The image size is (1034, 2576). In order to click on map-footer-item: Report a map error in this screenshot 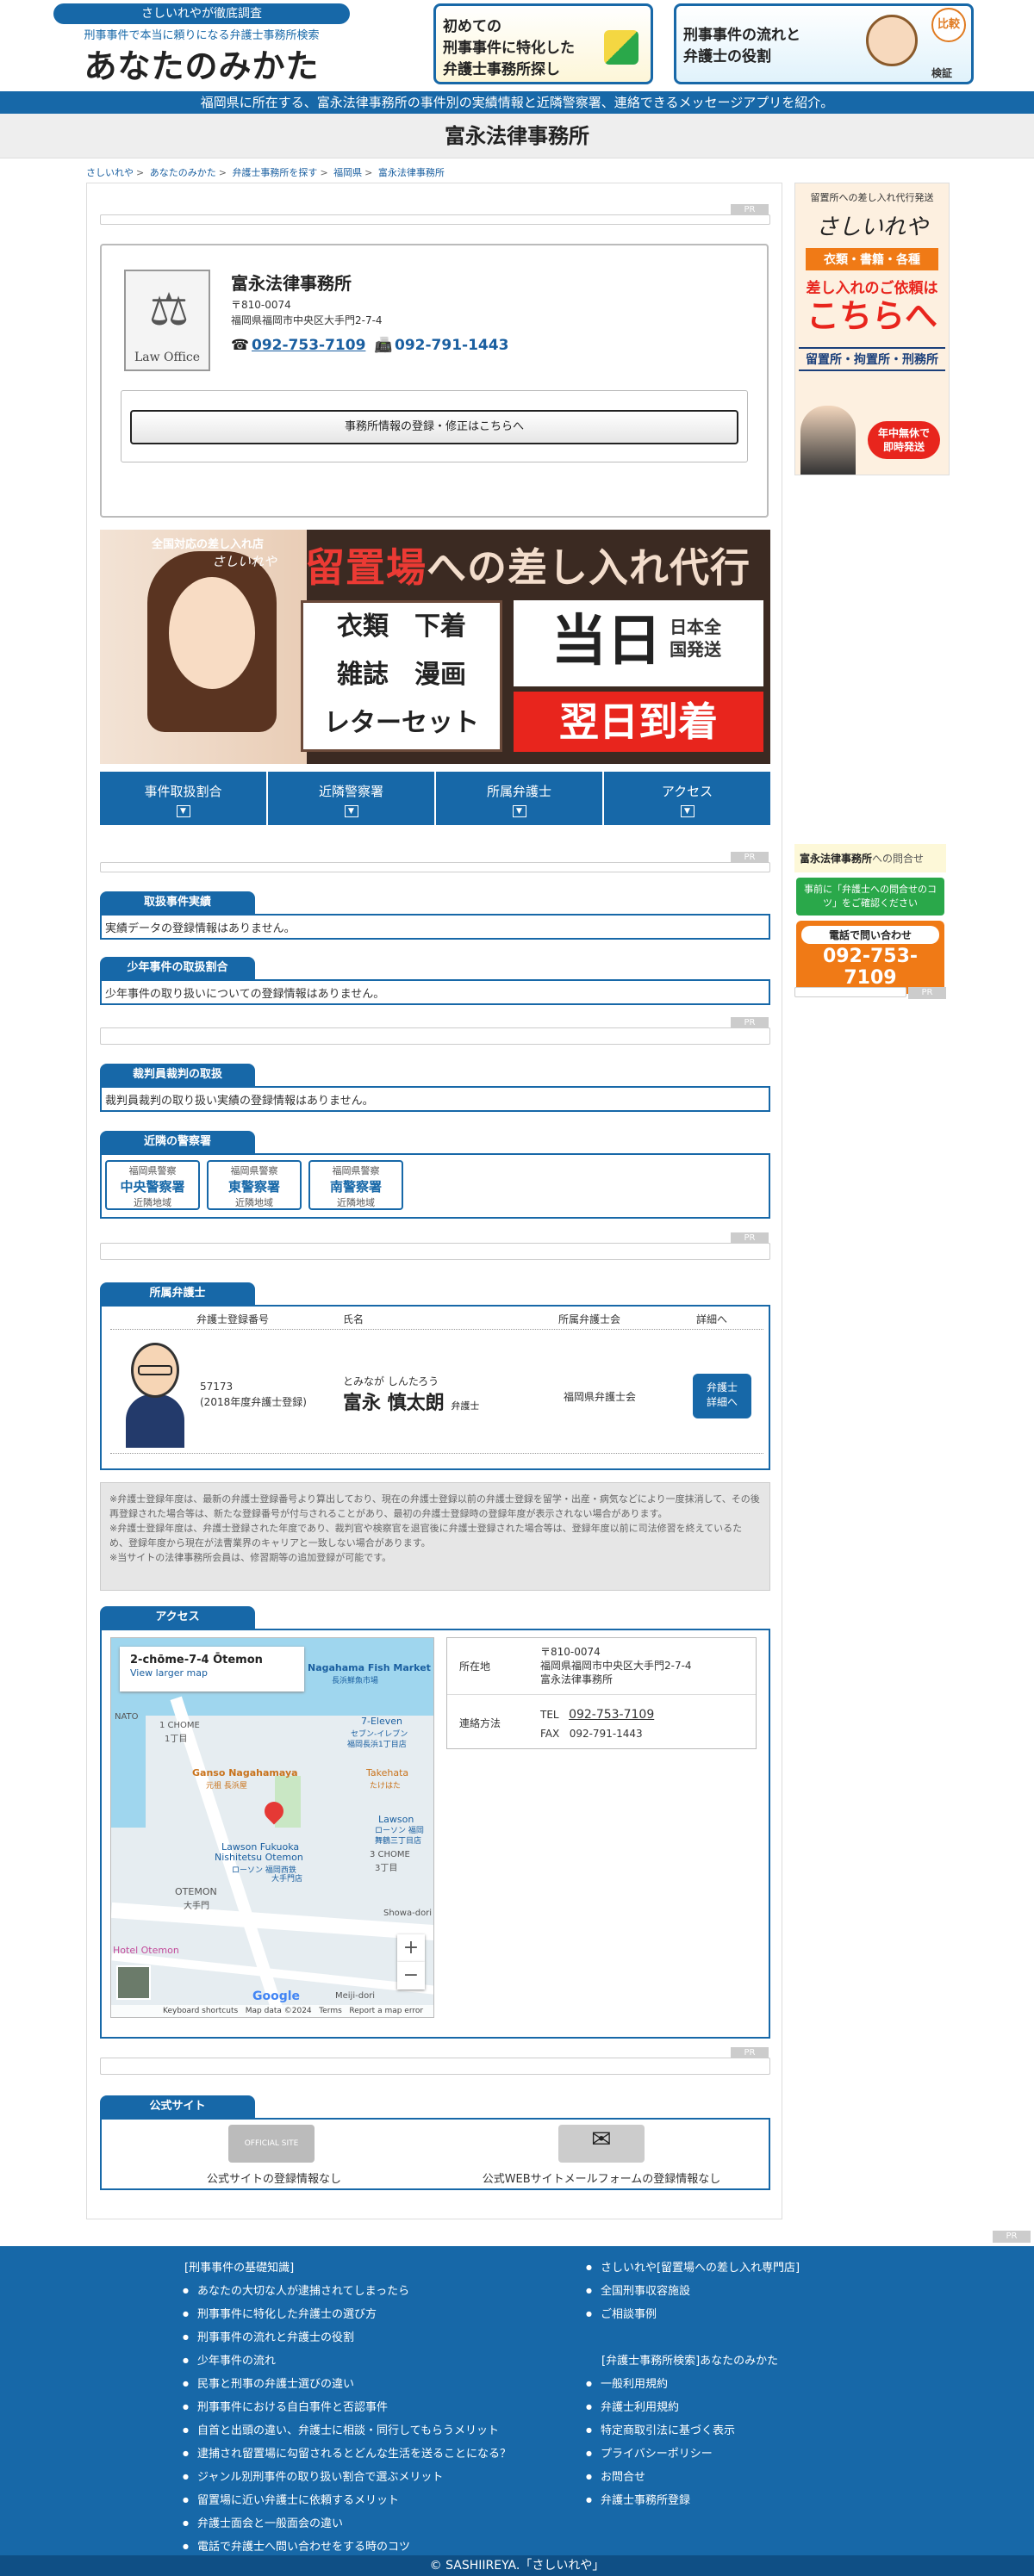, I will do `click(386, 2011)`.